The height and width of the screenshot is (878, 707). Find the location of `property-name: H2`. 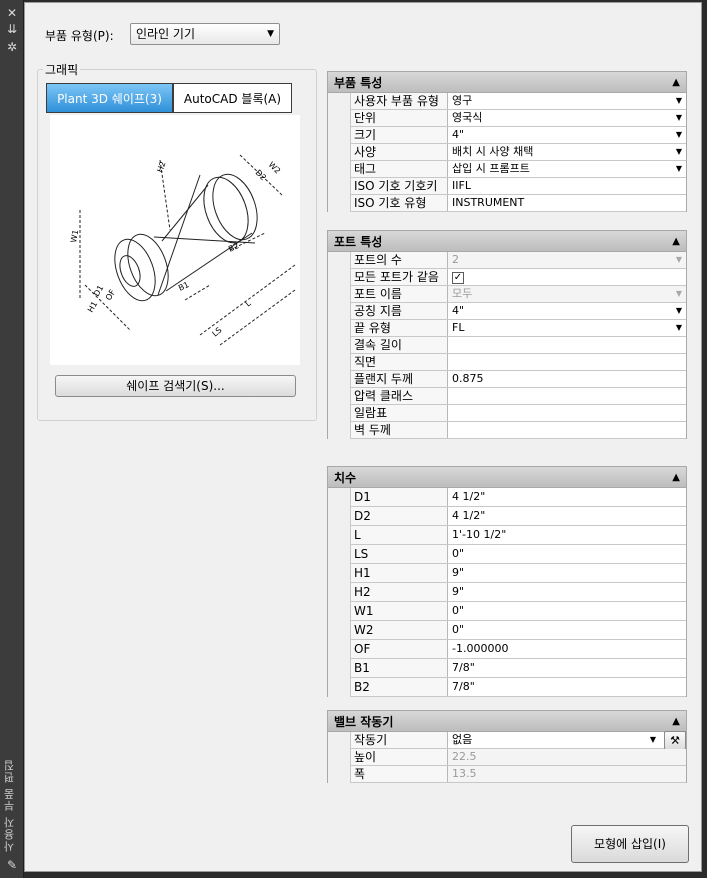

property-name: H2 is located at coordinates (399, 592).